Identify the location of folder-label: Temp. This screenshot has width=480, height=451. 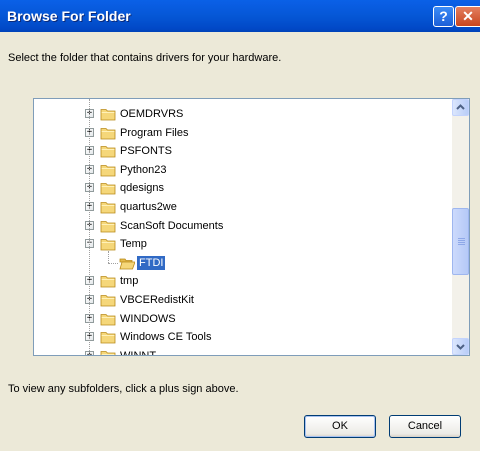
(133, 244).